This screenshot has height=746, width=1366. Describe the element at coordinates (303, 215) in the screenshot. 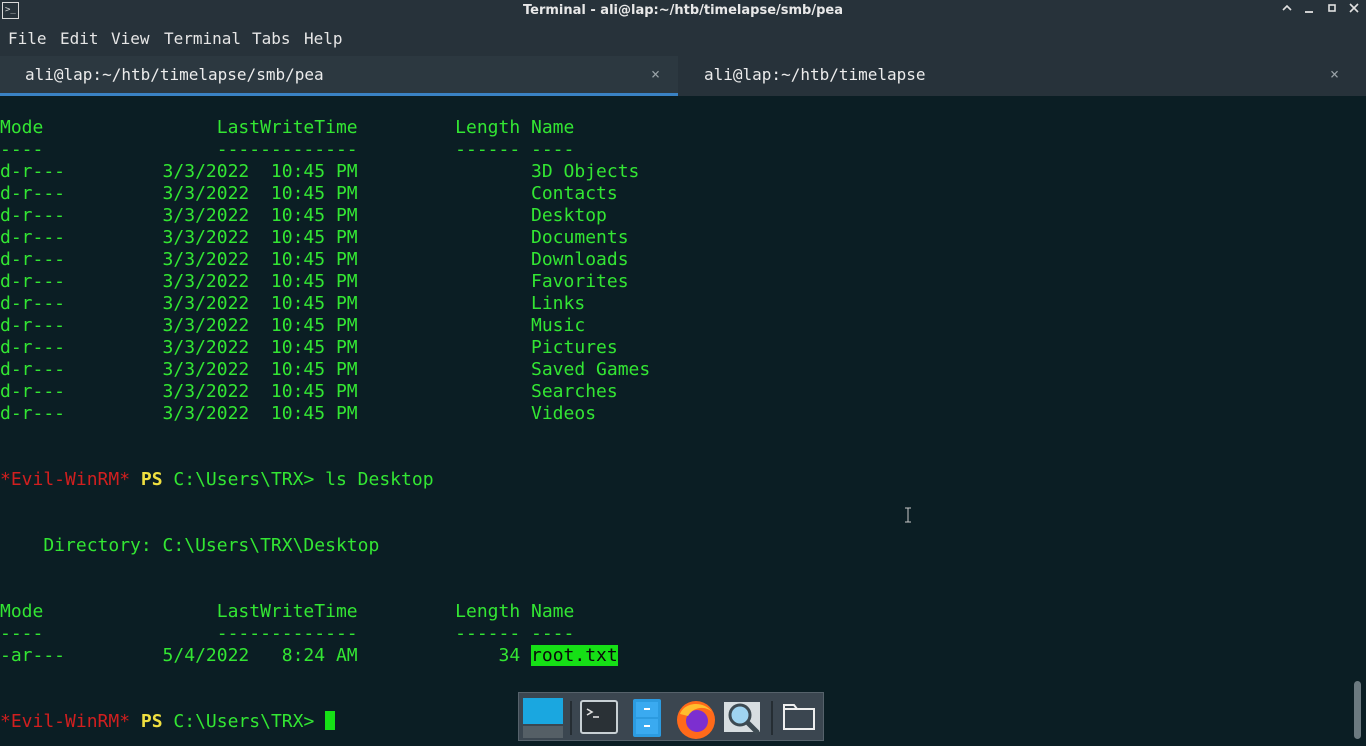

I see `table-row: d-r--- 3/3/2022 10:45 PM Desktop` at that location.